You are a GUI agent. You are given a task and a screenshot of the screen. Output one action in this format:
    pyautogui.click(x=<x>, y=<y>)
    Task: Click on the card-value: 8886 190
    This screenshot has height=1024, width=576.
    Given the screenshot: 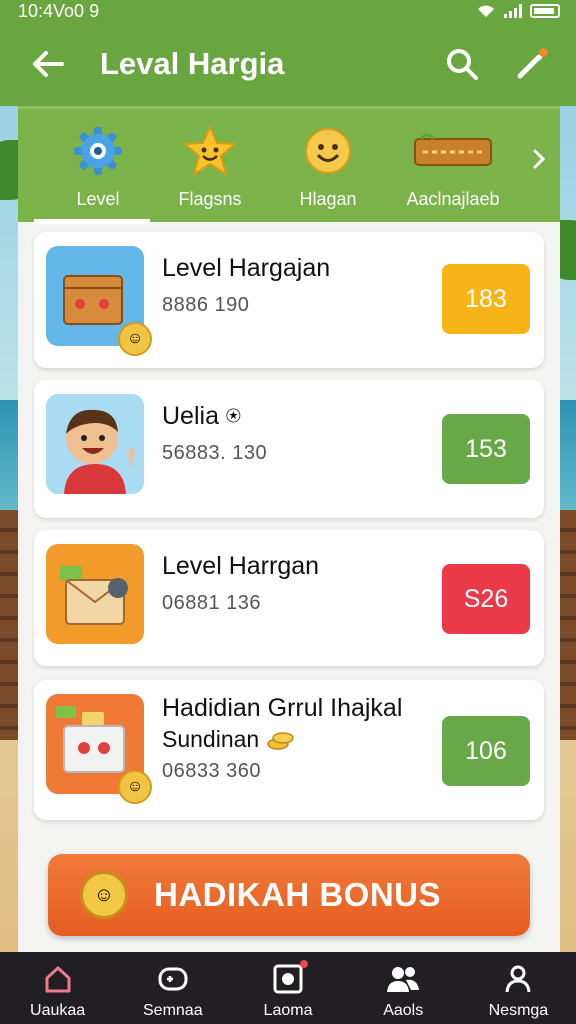 What is the action you would take?
    pyautogui.click(x=206, y=305)
    